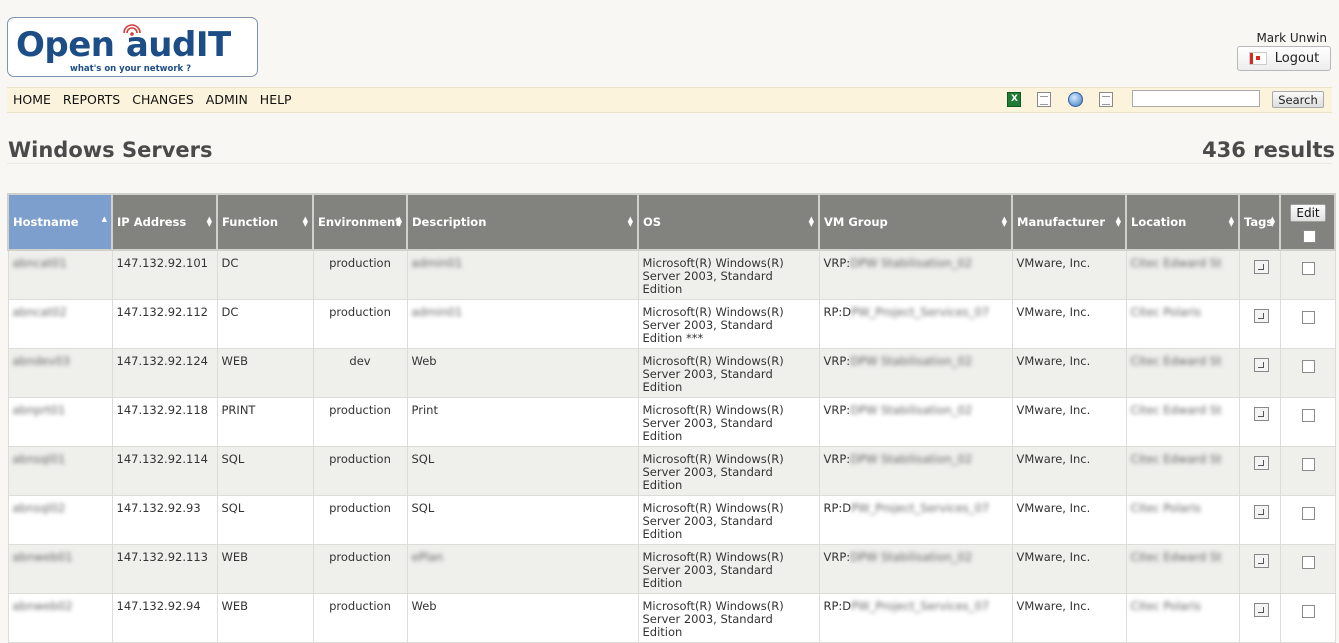  I want to click on column-header-manufacturer: Manufacturer ▲ ▼, so click(1069, 222).